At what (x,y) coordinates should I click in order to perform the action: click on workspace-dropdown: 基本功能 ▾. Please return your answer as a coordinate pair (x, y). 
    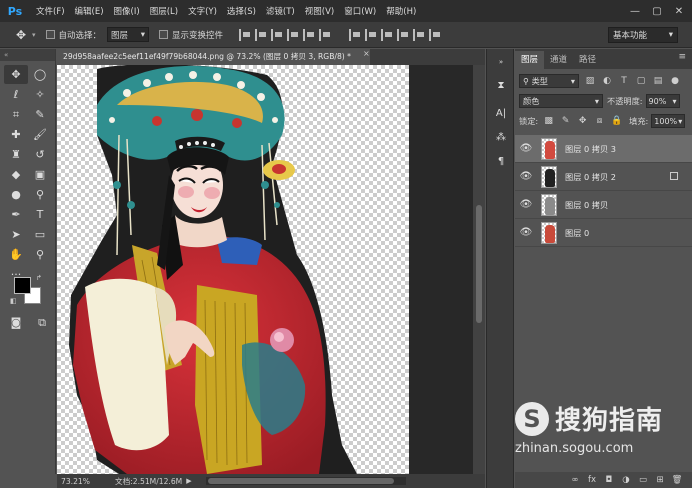
    Looking at the image, I should click on (643, 35).